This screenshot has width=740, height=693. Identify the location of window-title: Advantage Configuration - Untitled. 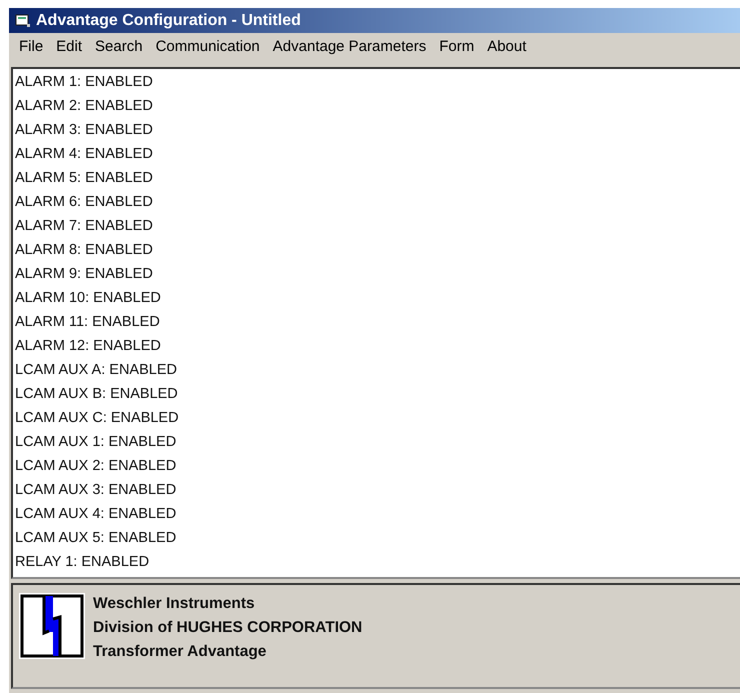
(168, 21).